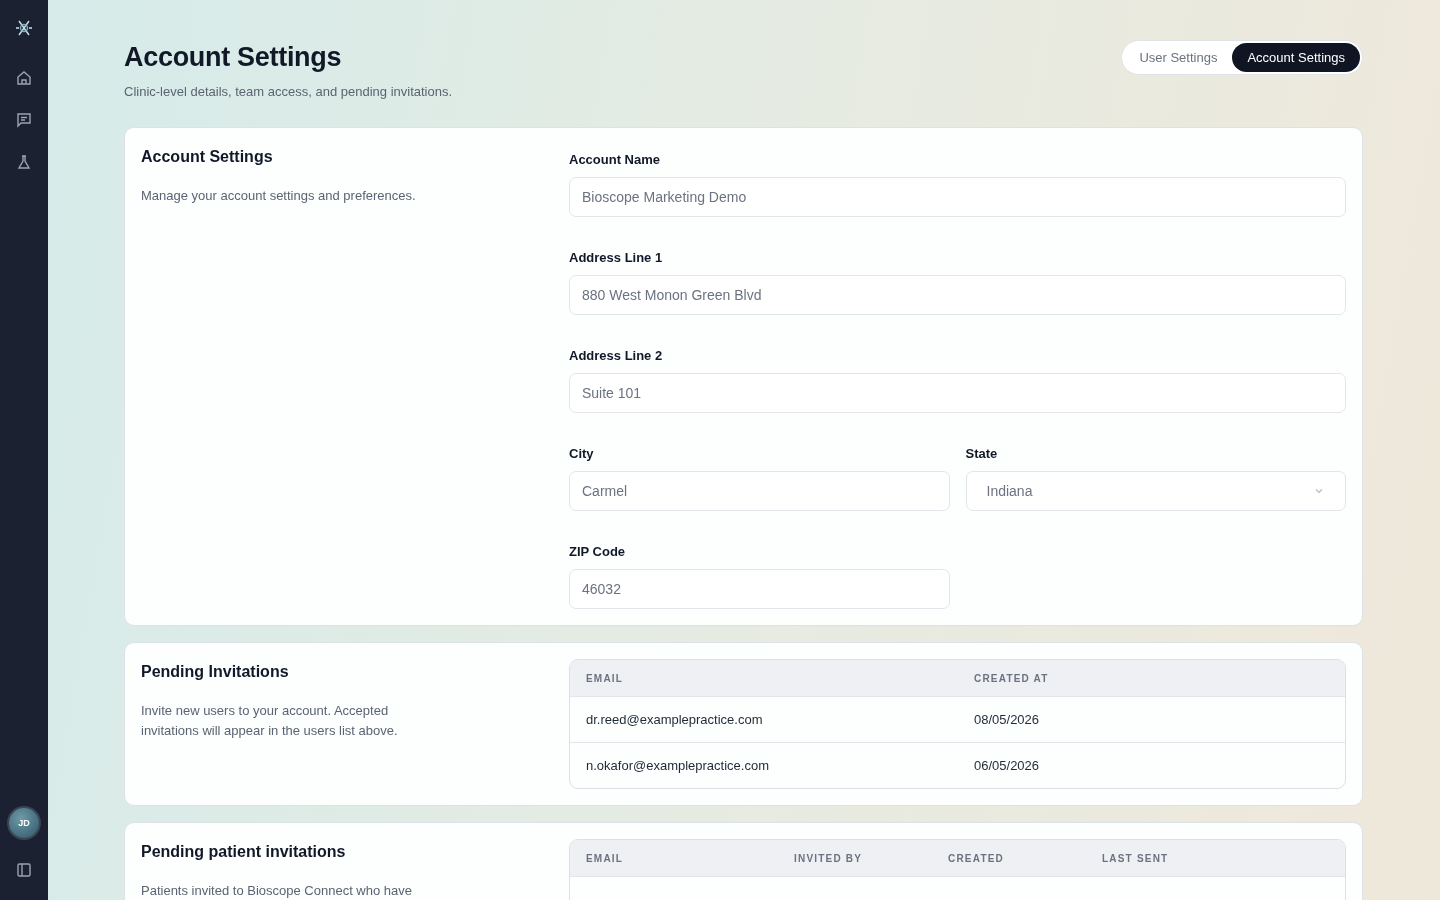  I want to click on field-label: ZIP Code, so click(598, 551).